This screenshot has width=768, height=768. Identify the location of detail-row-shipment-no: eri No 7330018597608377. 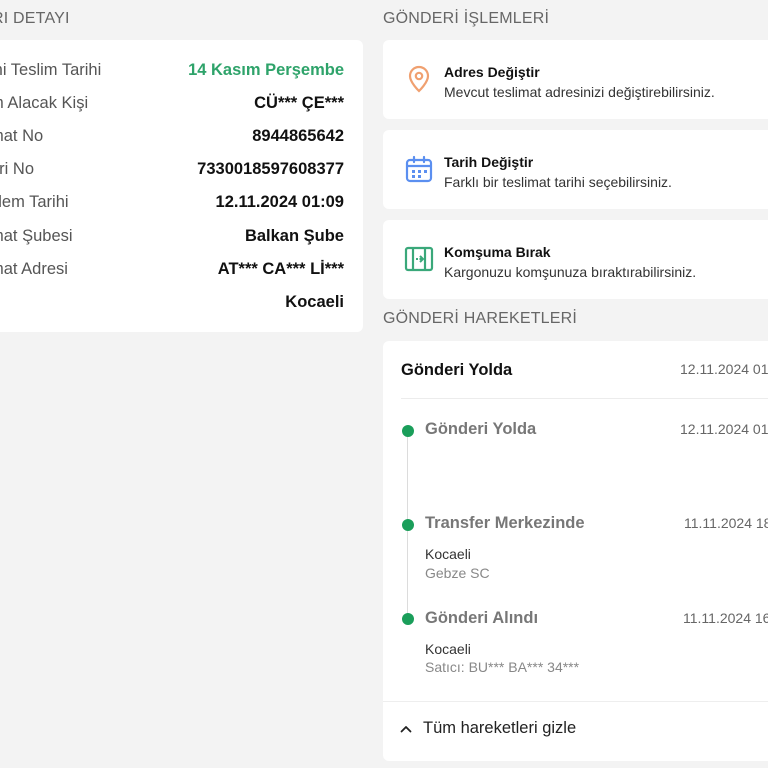
(172, 169).